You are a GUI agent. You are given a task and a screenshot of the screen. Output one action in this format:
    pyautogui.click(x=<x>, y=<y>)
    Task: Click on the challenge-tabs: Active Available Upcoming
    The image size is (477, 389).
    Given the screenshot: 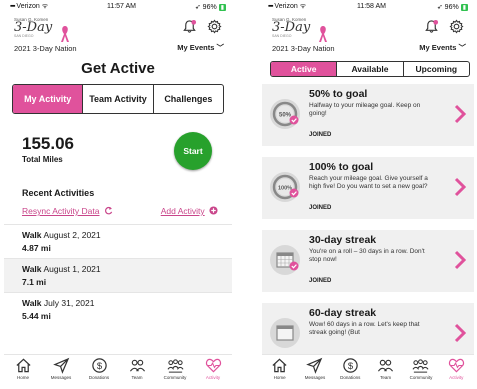 What is the action you would take?
    pyautogui.click(x=370, y=69)
    